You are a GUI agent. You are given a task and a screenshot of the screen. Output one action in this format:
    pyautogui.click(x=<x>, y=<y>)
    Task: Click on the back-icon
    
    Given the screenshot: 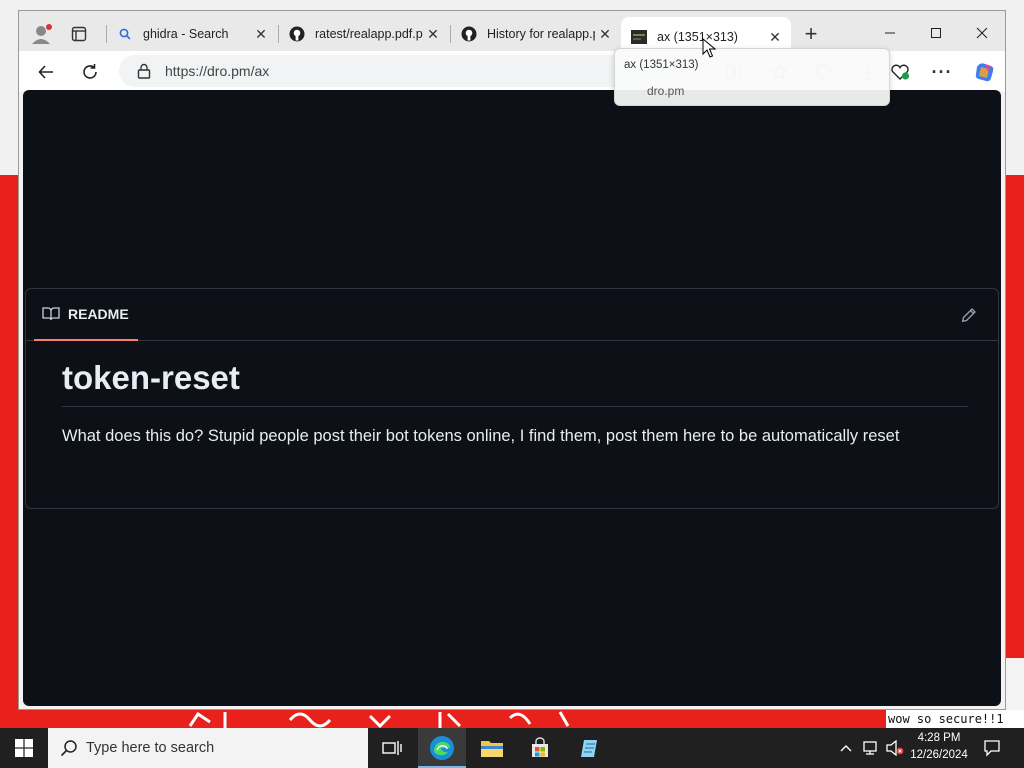 What is the action you would take?
    pyautogui.click(x=46, y=72)
    